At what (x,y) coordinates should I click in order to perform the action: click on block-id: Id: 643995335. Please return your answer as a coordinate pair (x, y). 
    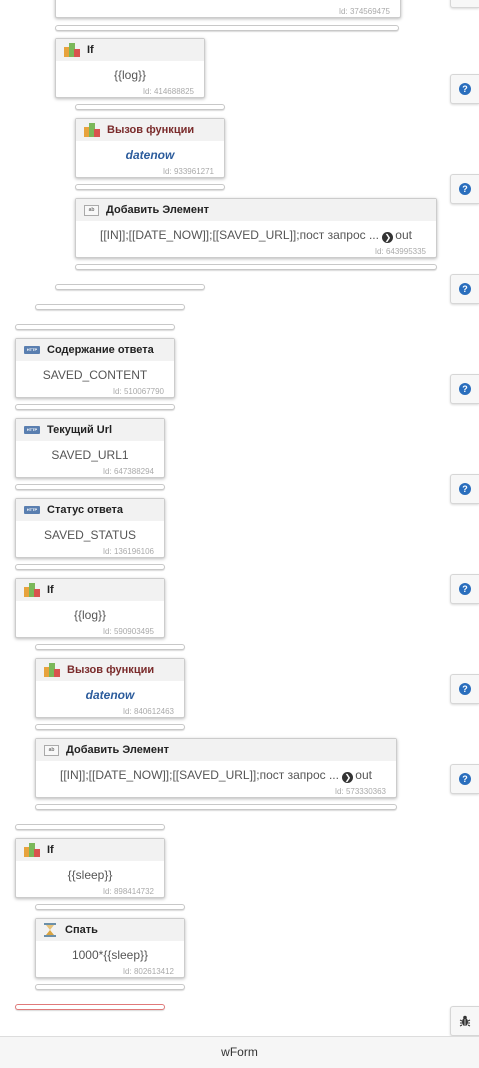
    Looking at the image, I should click on (400, 251).